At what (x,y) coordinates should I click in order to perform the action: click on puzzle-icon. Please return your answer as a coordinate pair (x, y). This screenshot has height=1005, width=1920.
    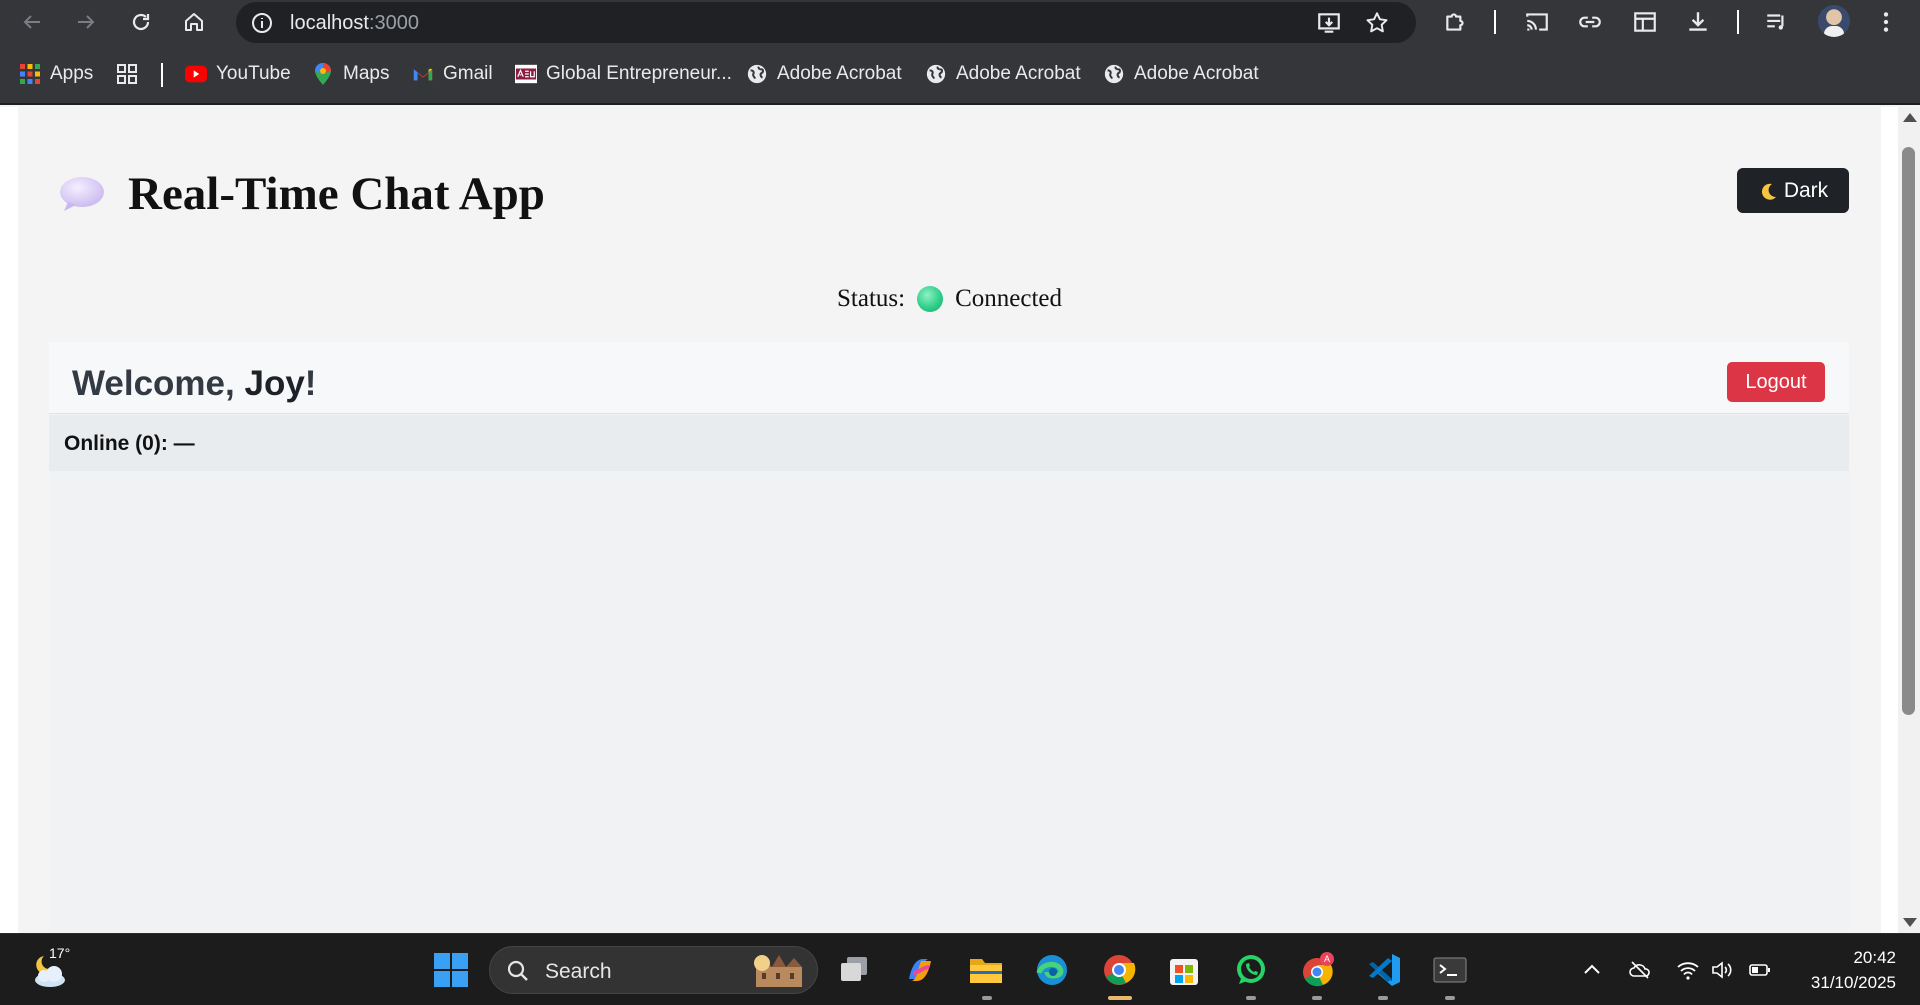
    Looking at the image, I should click on (1455, 22).